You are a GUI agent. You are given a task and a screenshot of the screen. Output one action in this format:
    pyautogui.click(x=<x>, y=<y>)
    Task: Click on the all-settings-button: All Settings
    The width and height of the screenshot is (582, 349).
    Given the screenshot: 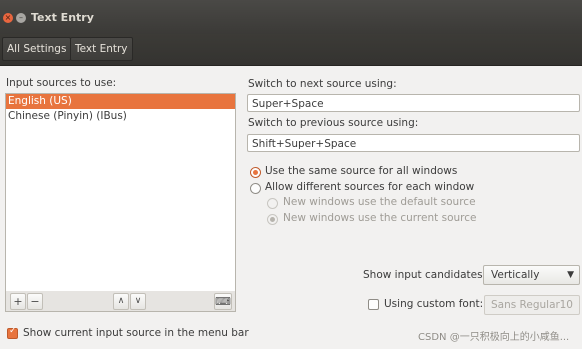 What is the action you would take?
    pyautogui.click(x=37, y=49)
    